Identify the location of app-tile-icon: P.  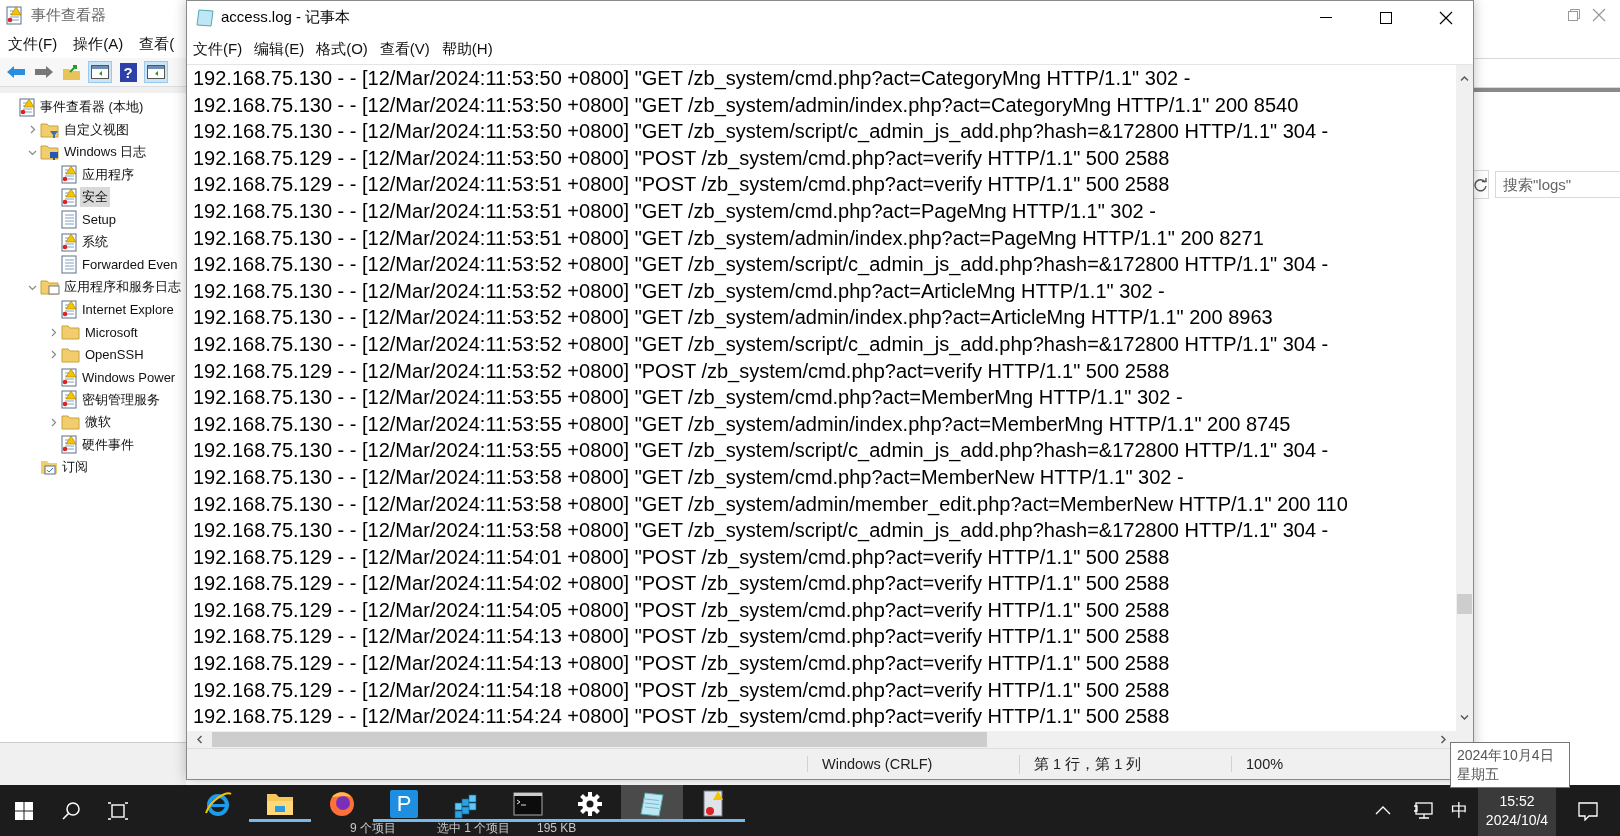
(404, 803).